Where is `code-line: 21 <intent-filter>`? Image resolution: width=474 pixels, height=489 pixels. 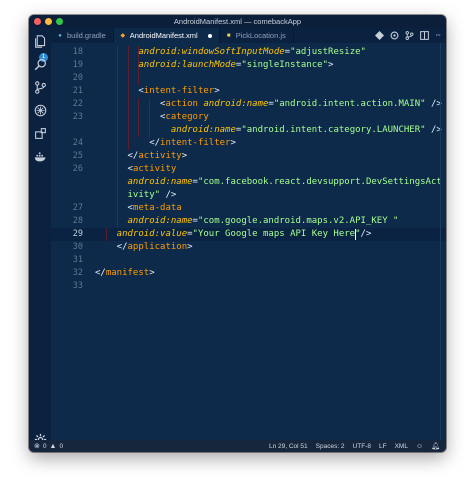
code-line: 21 <intent-filter> is located at coordinates (248, 91).